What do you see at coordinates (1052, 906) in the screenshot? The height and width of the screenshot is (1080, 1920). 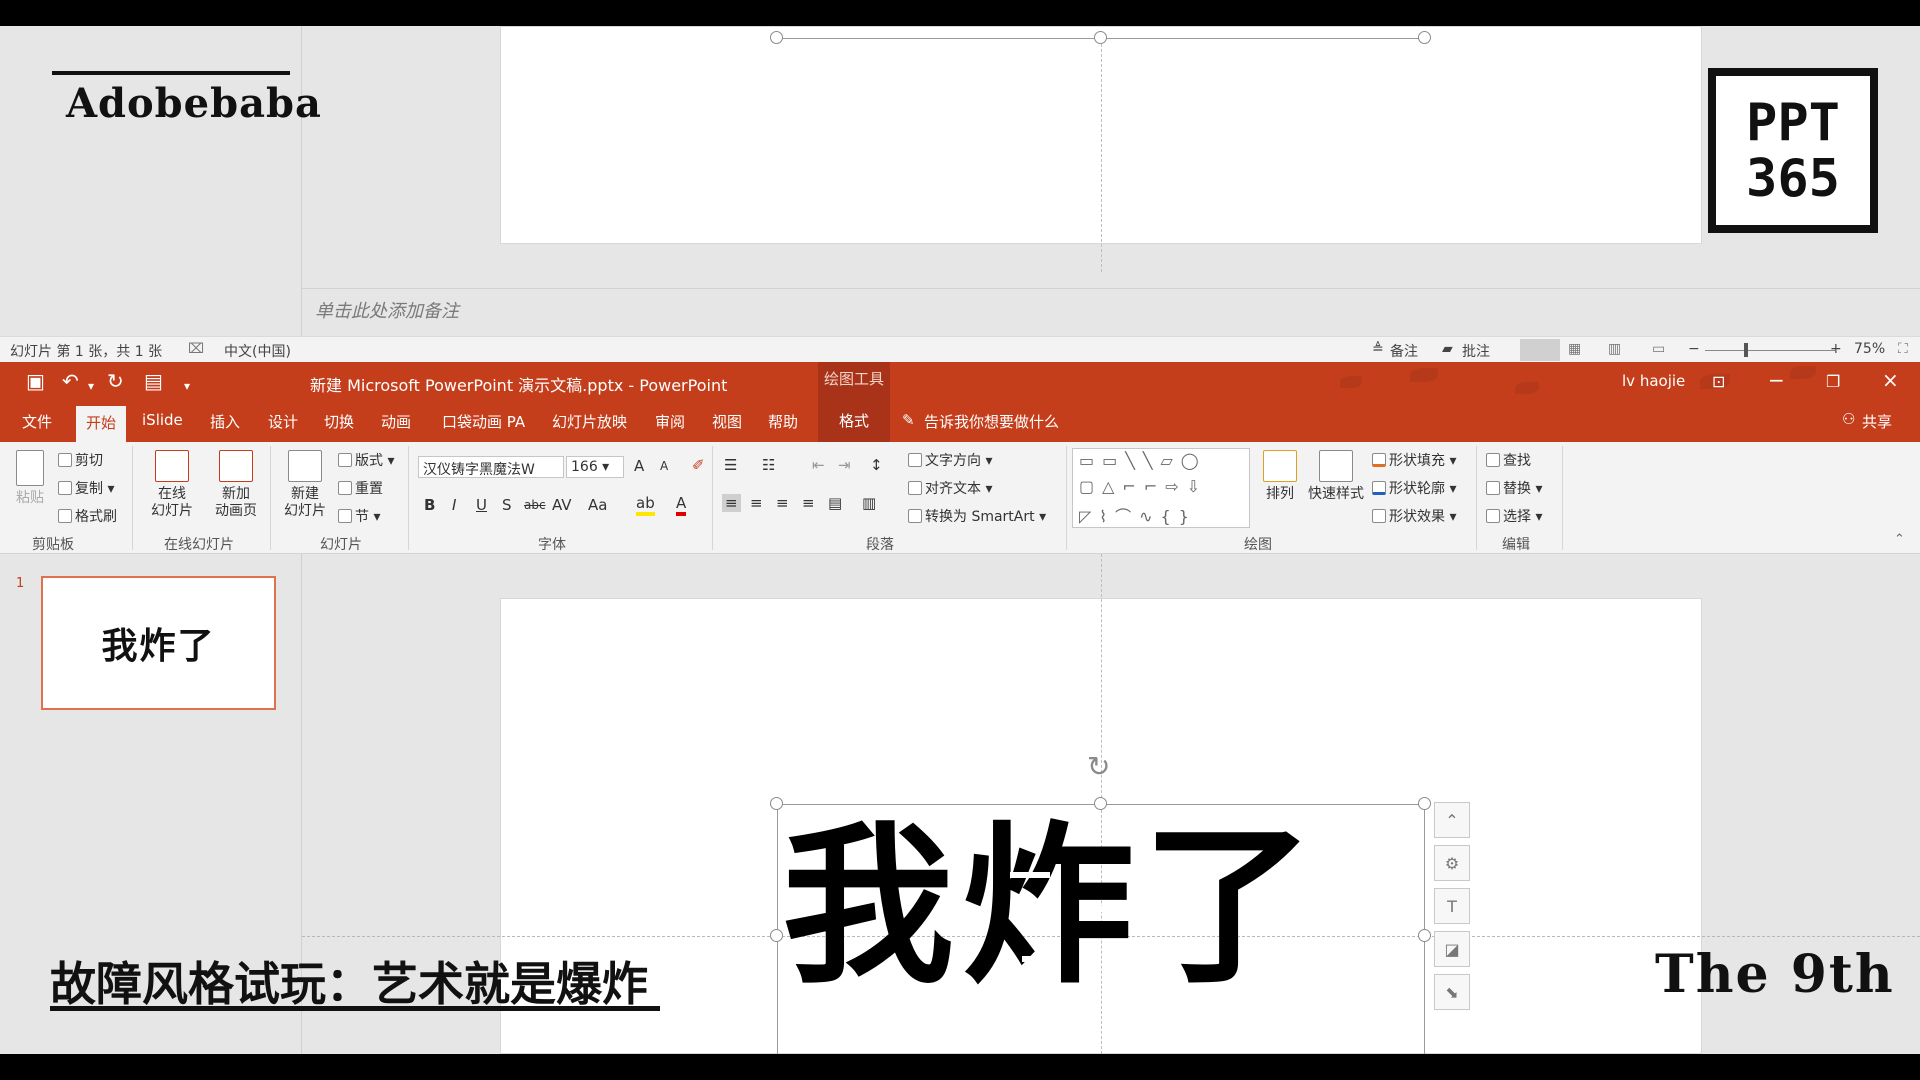 I see `slide-title-text: 我炸了` at bounding box center [1052, 906].